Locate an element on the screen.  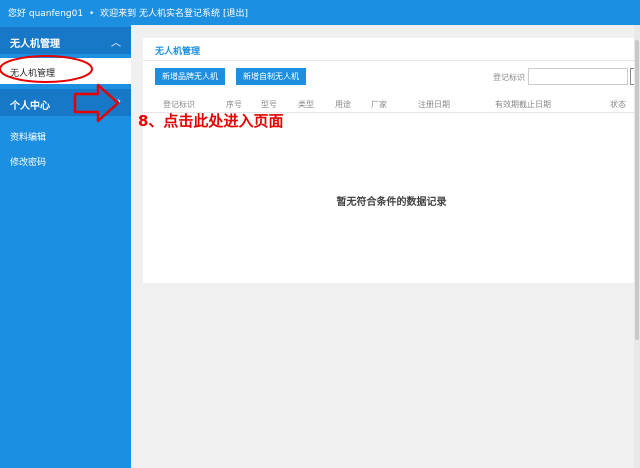
column-header: 类型 is located at coordinates (306, 104).